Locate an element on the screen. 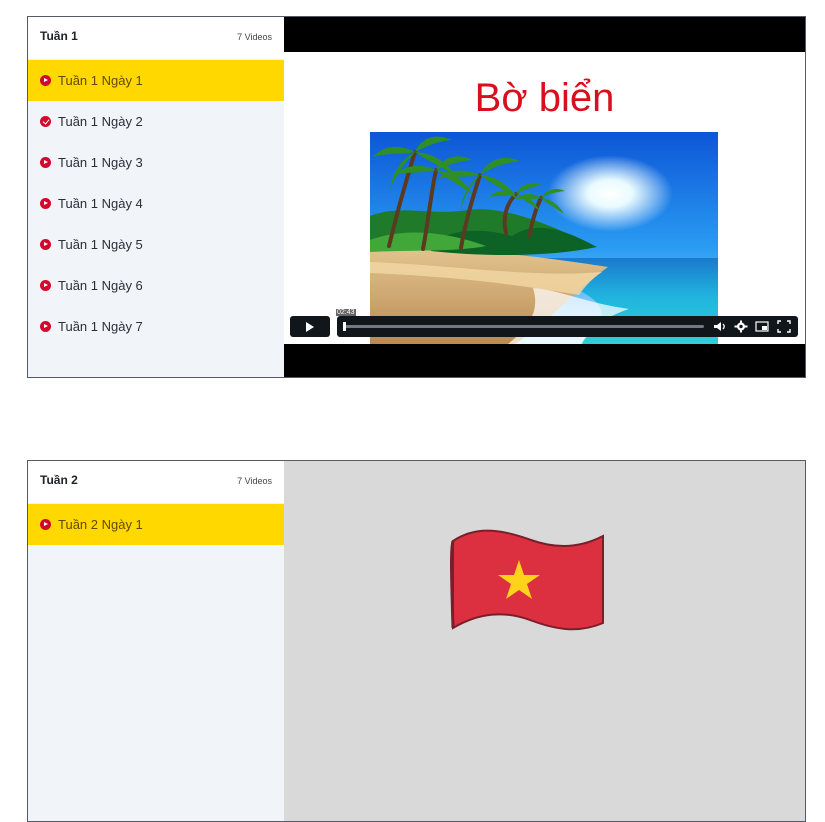 Image resolution: width=825 pixels, height=822 pixels. lesson-label: Tuần 1 Ngày 6 is located at coordinates (100, 285).